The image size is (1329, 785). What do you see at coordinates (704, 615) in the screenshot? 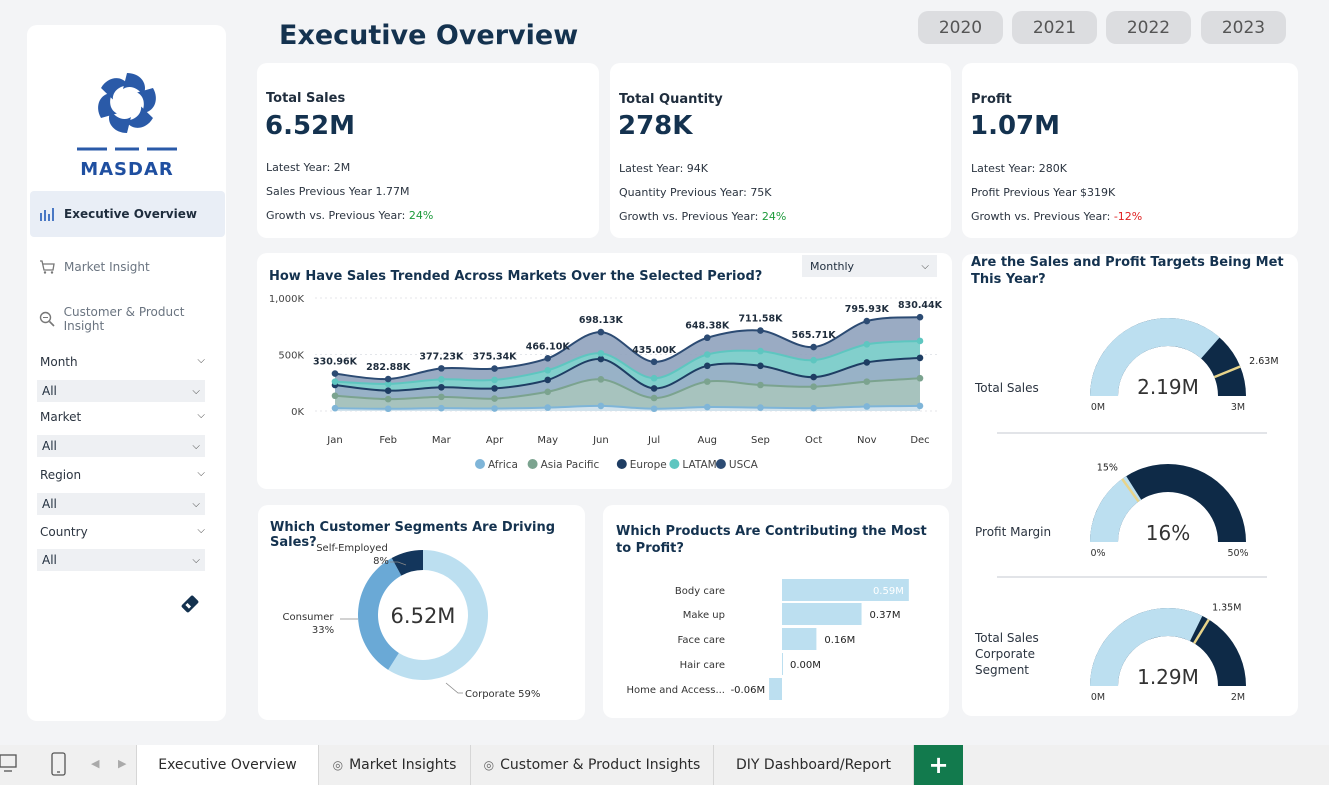
I see `bar-category-label: Make up` at bounding box center [704, 615].